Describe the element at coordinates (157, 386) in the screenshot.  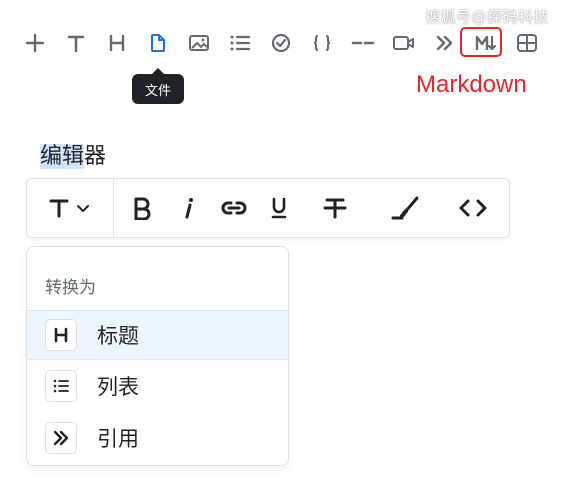
I see `menu-item-list: 列表` at that location.